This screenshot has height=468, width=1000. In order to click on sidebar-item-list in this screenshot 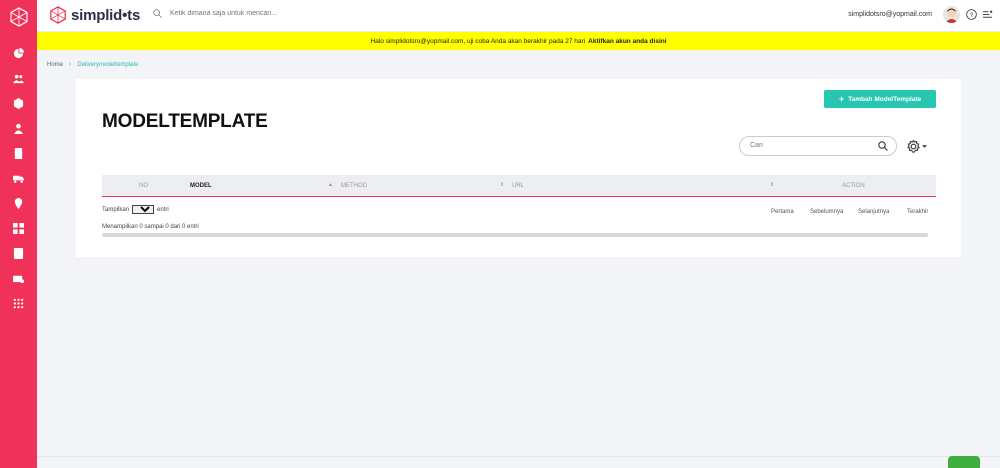, I will do `click(18, 253)`.